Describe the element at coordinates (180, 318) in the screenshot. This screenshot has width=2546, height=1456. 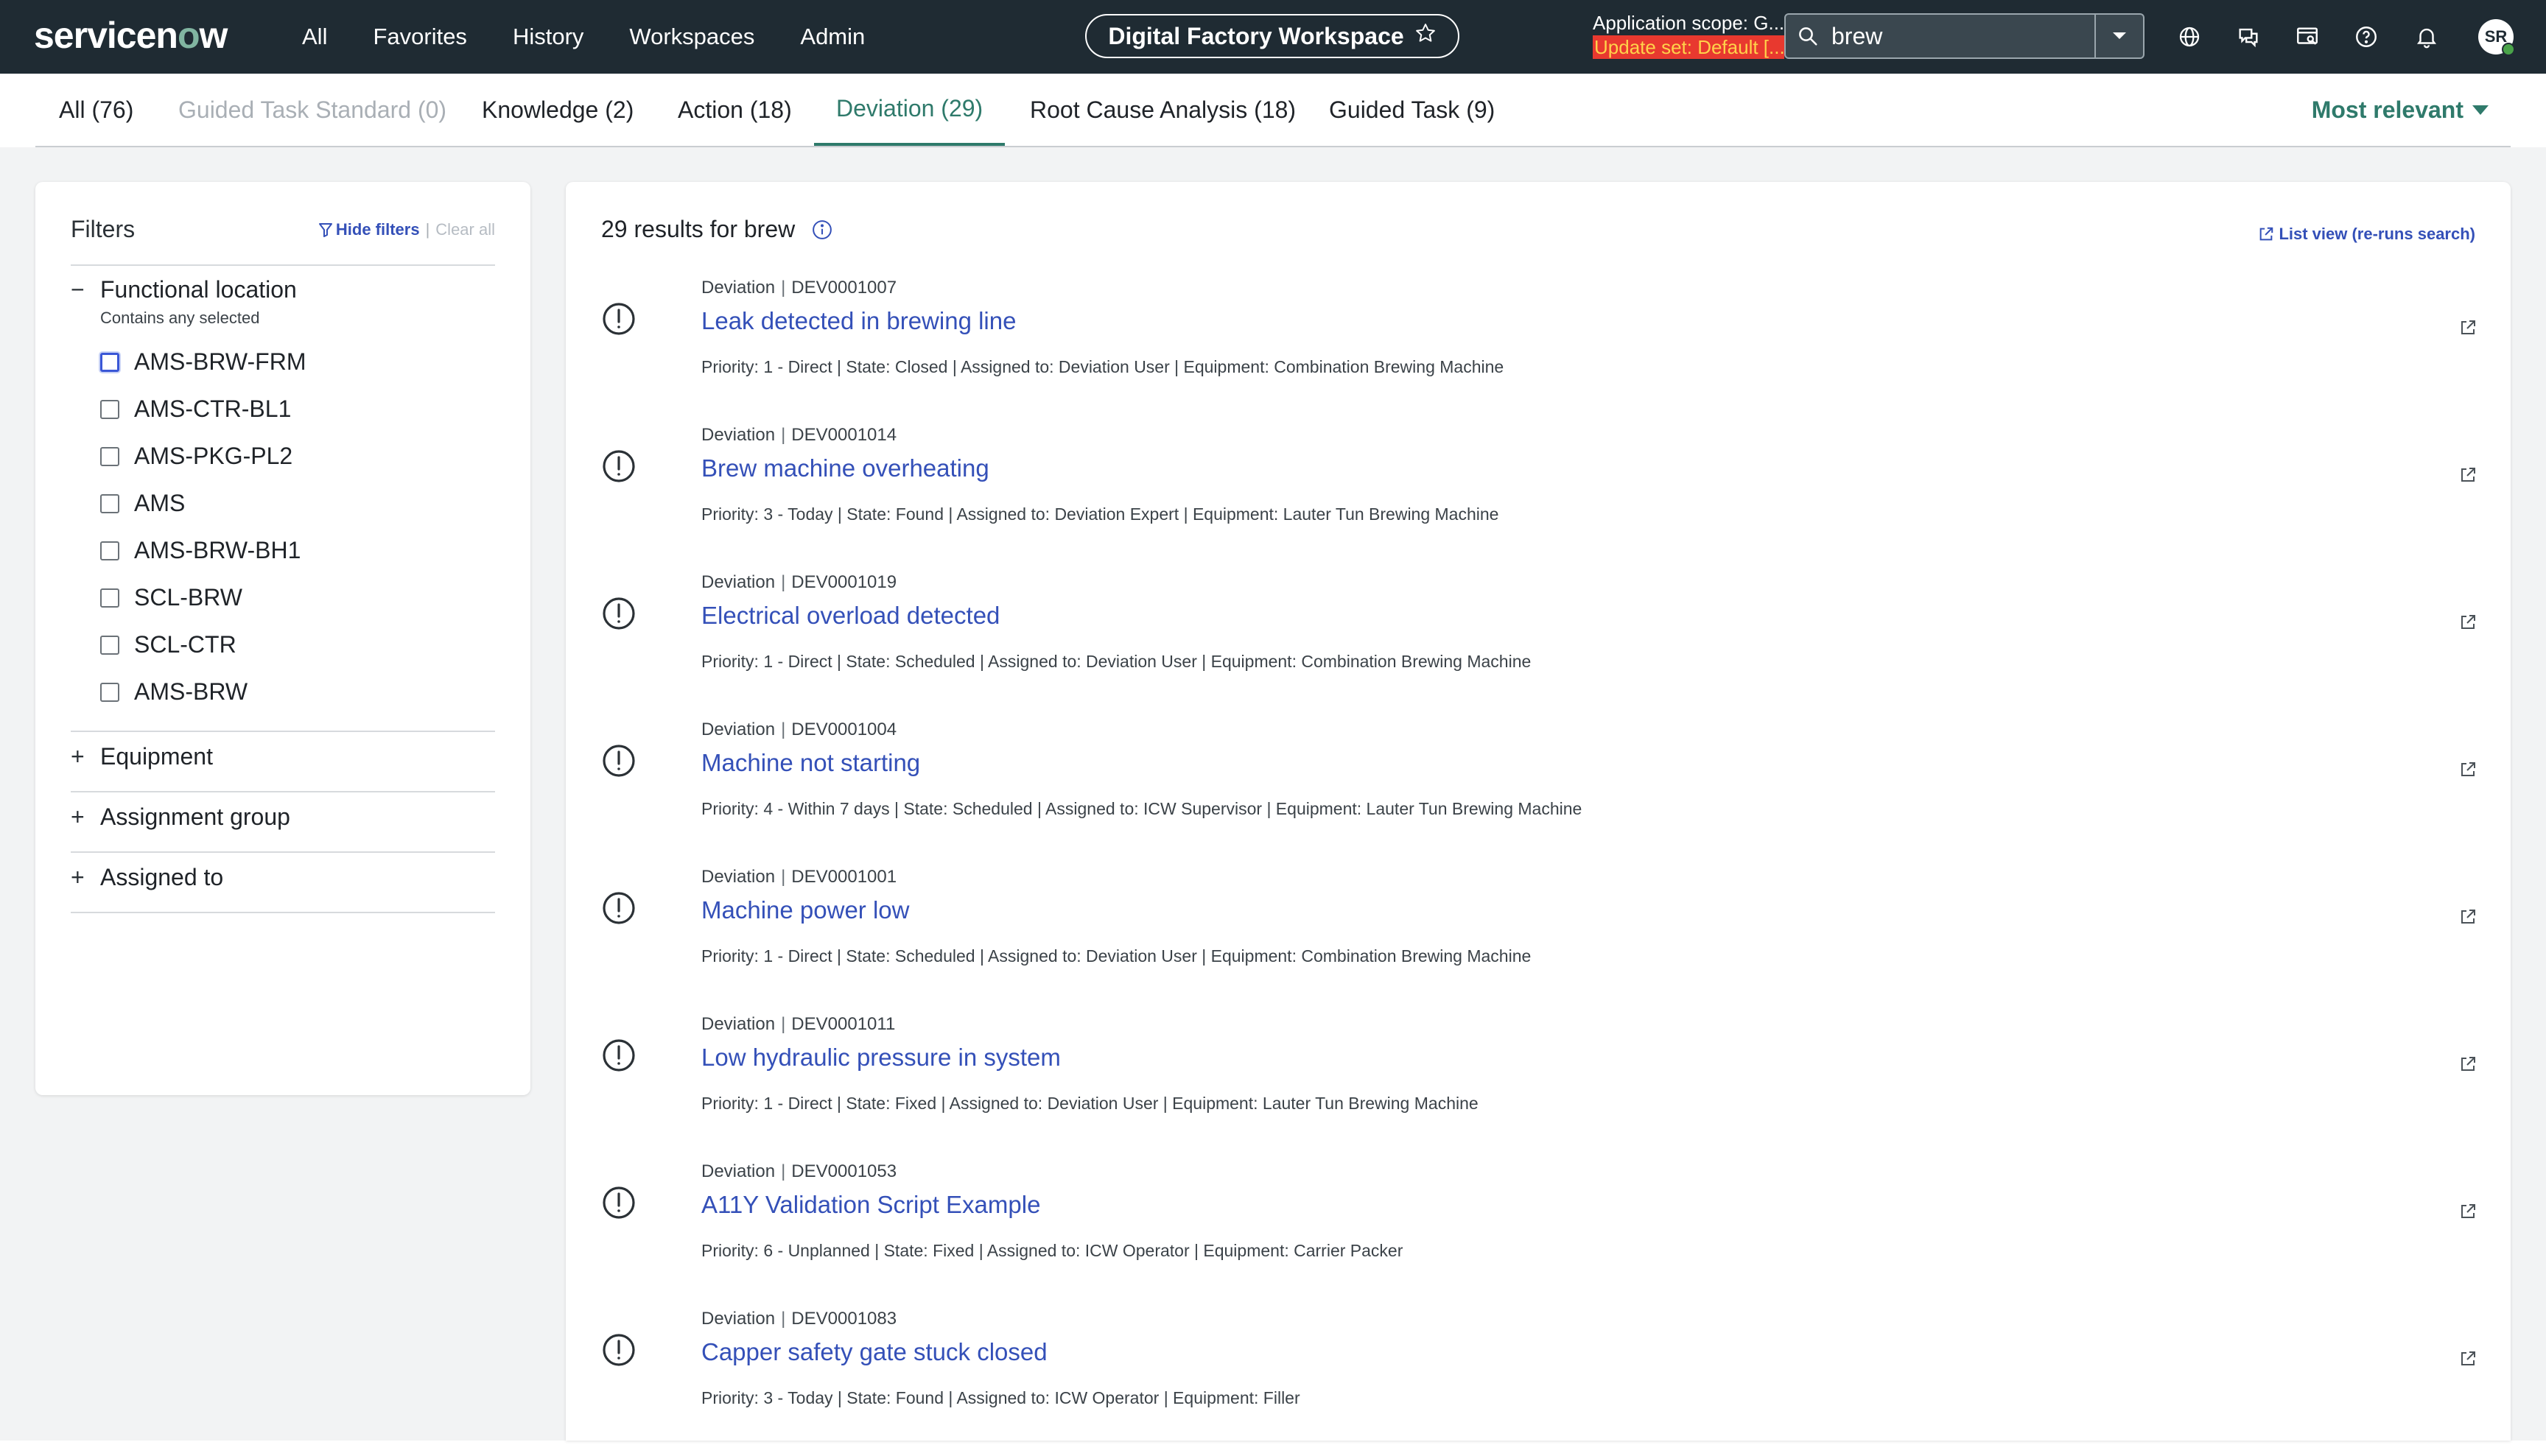
I see `functional-location-subtitle: Contains any selected` at that location.